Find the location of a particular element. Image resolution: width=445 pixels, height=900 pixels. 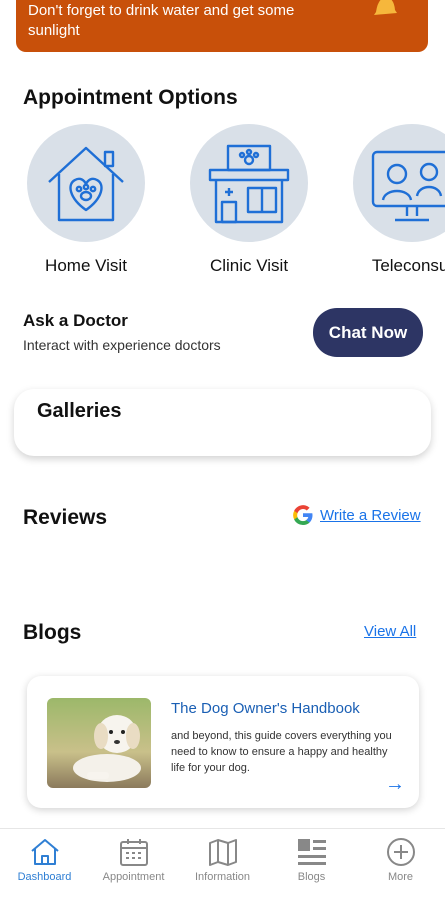

calendar-icon is located at coordinates (133, 852).